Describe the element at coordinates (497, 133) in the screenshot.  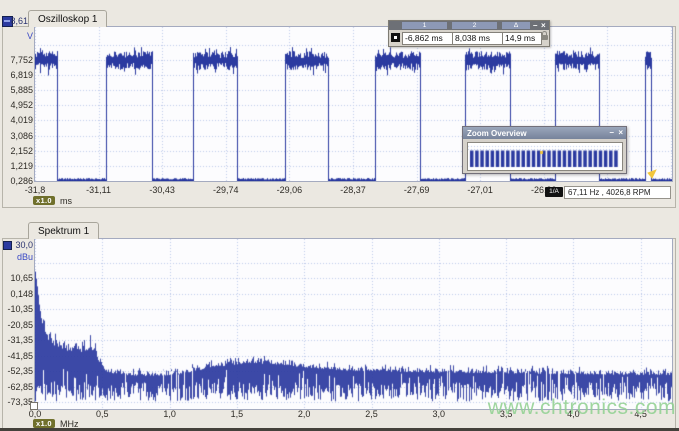
I see `zoom-overview-title: Zoom Overview` at that location.